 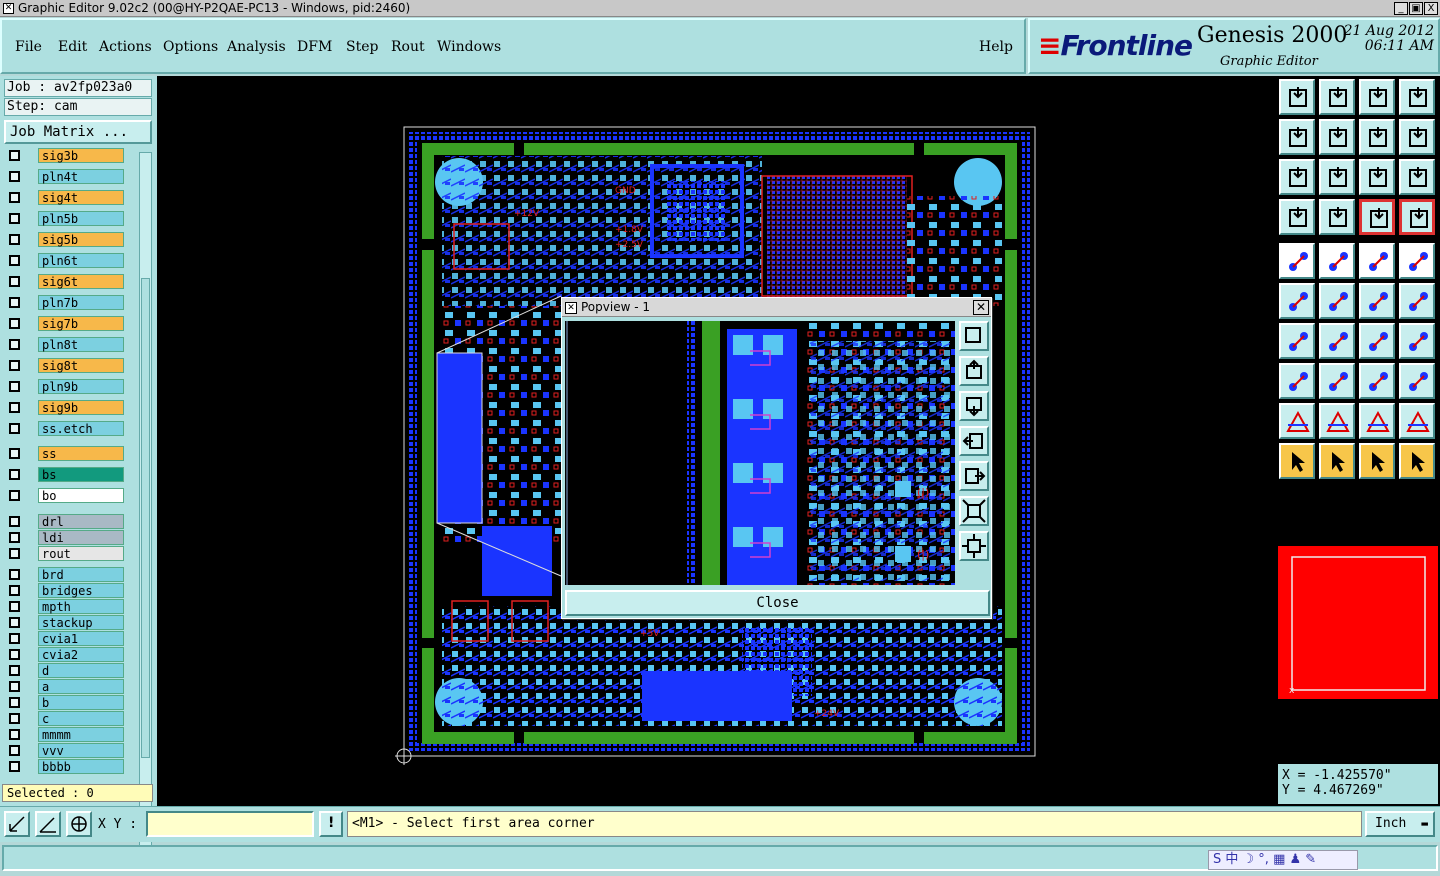 What do you see at coordinates (1377, 177) in the screenshot?
I see `scale-1-2-icon` at bounding box center [1377, 177].